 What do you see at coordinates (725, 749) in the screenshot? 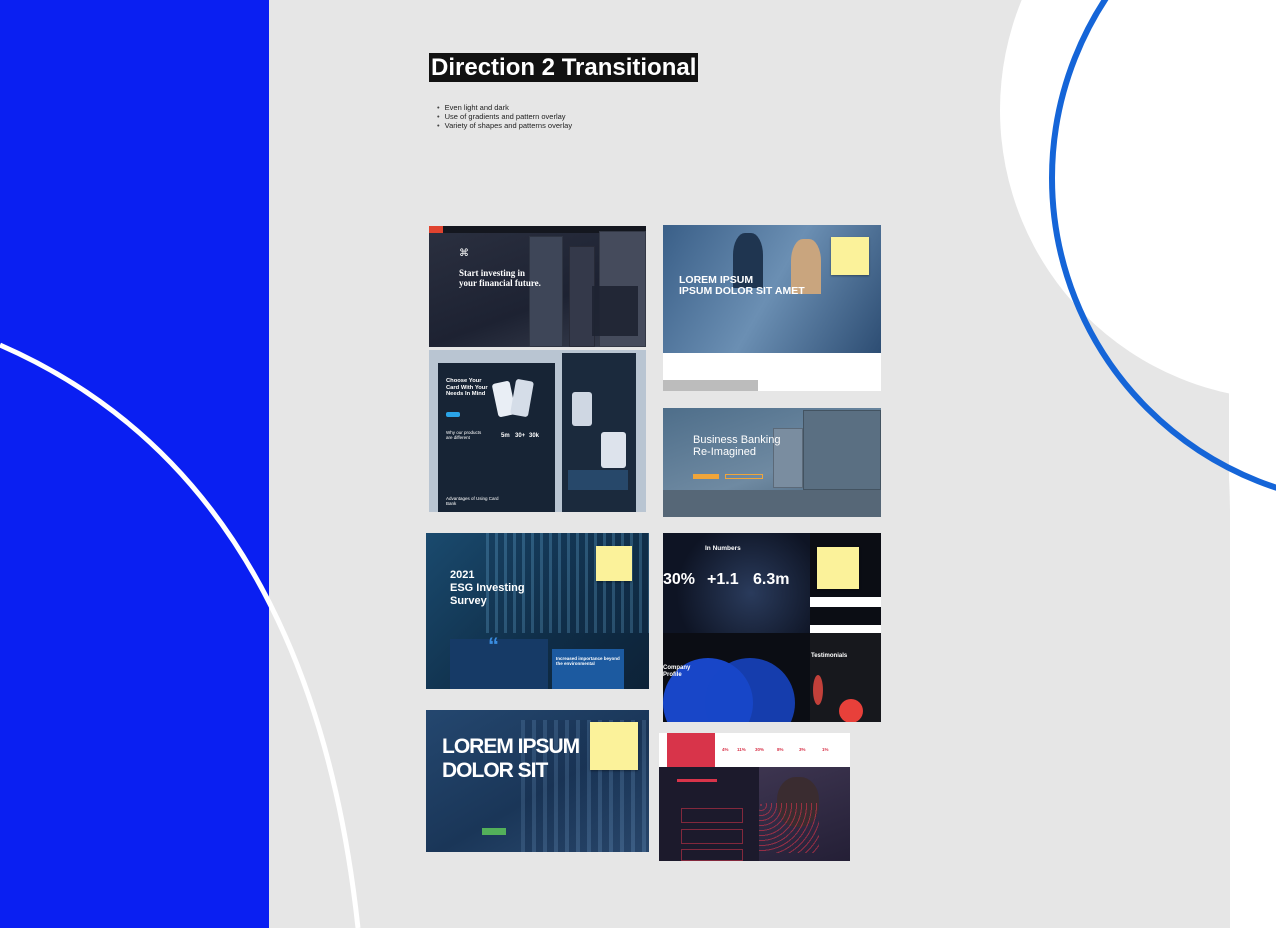
I see `stat-value: 4%` at bounding box center [725, 749].